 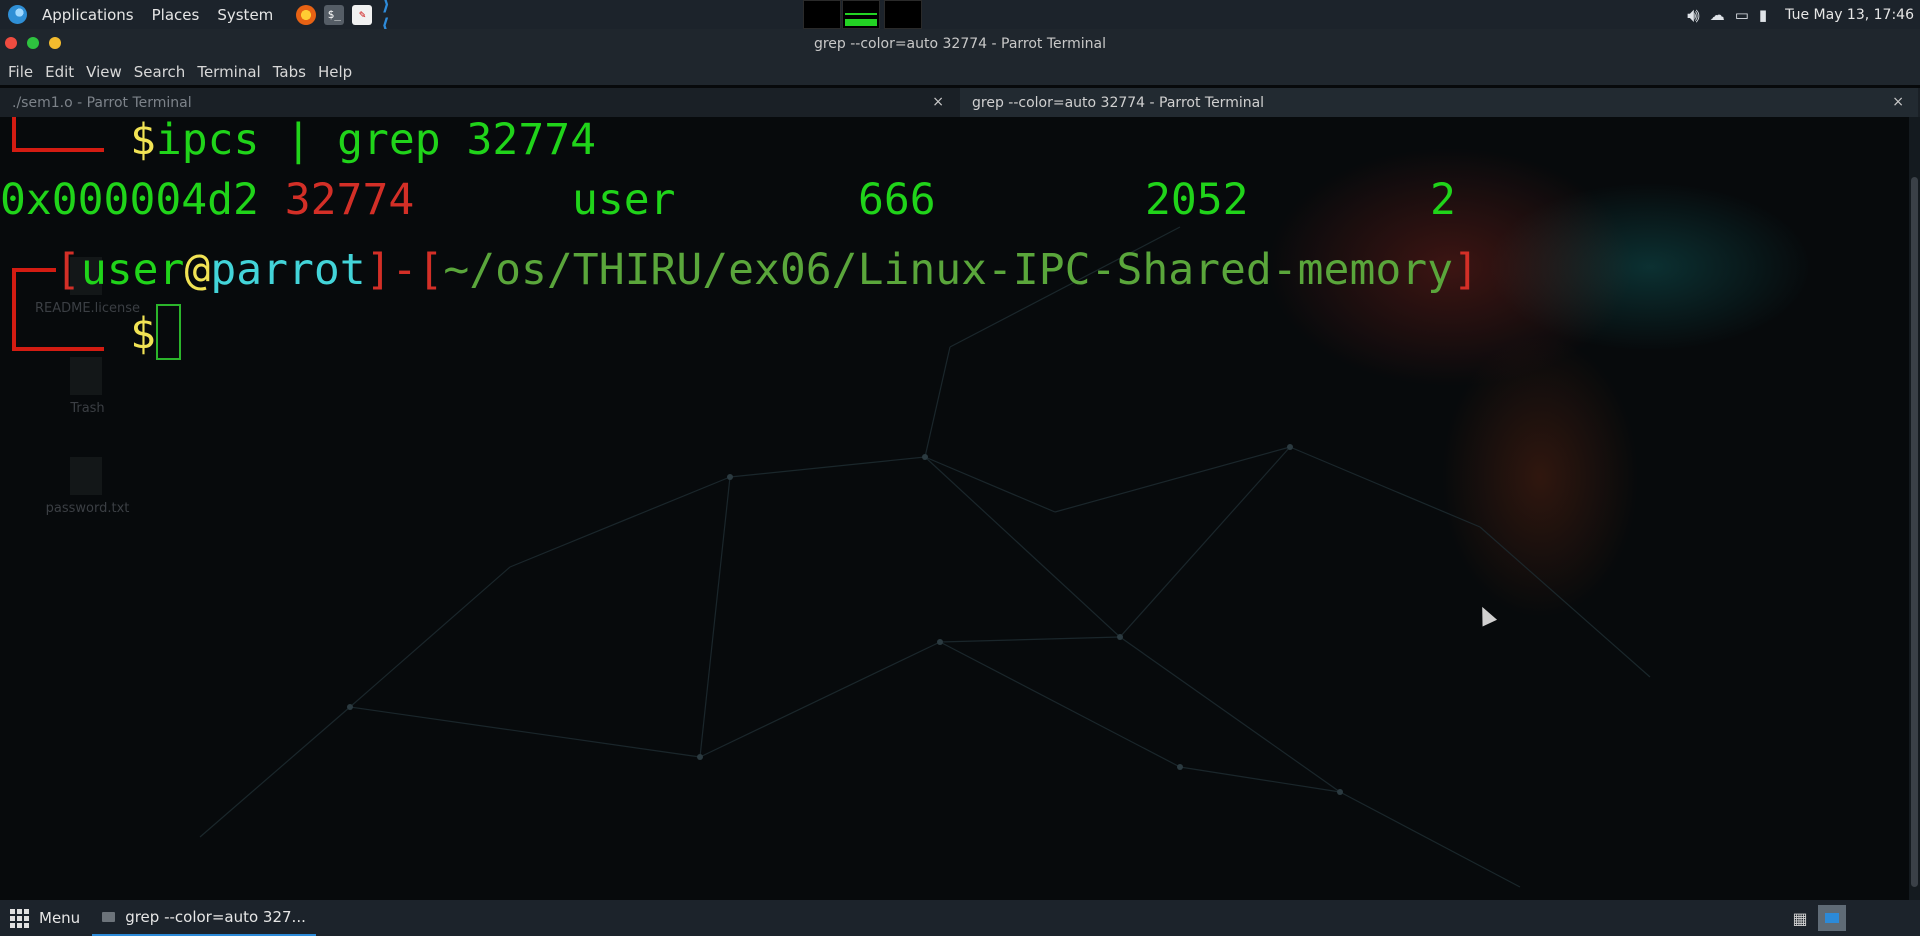 What do you see at coordinates (1197, 200) in the screenshot?
I see `shm-bytes: 2052` at bounding box center [1197, 200].